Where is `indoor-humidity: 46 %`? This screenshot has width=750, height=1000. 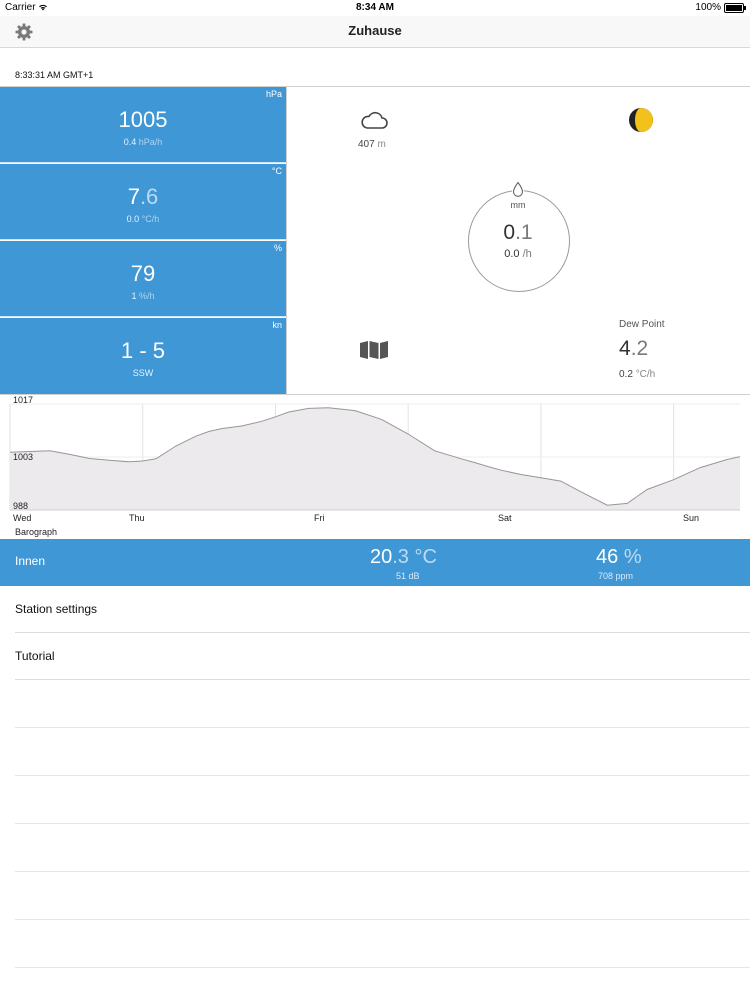 indoor-humidity: 46 % is located at coordinates (619, 557).